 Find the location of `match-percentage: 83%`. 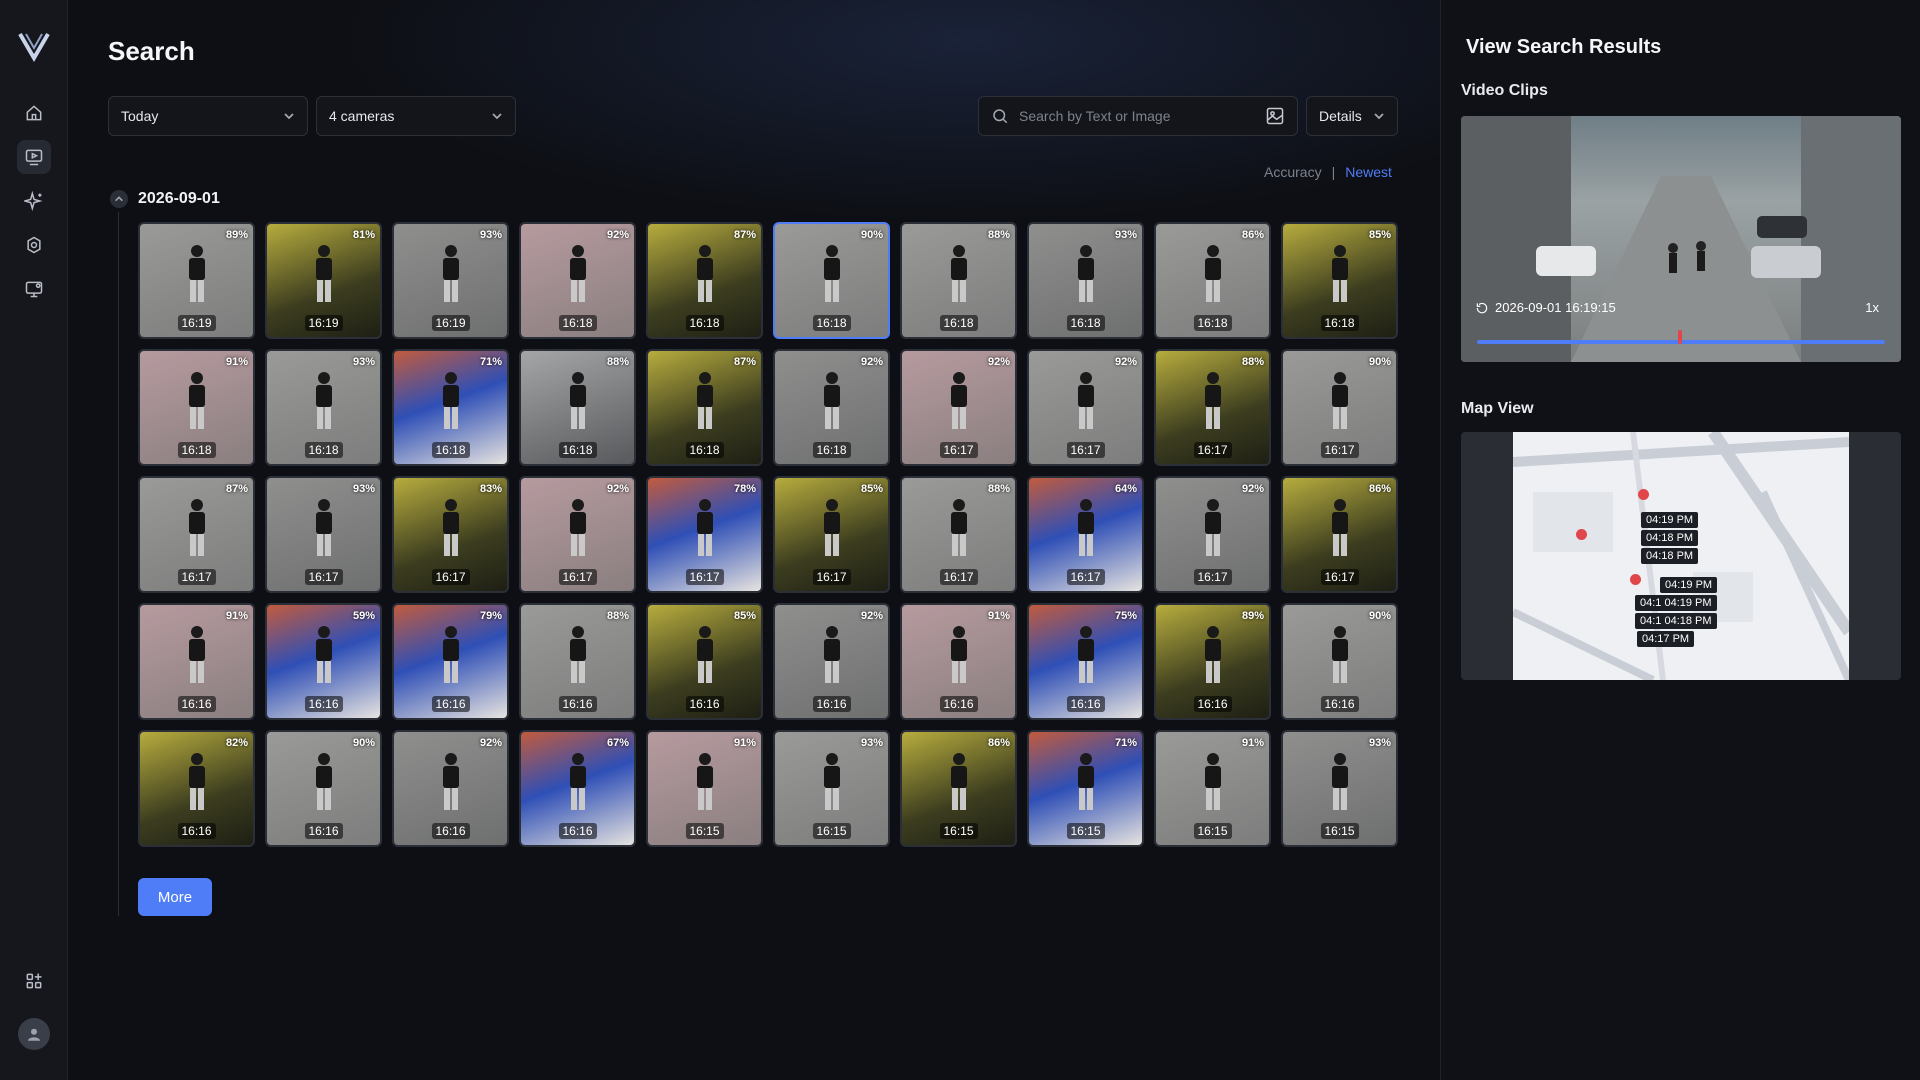

match-percentage: 83% is located at coordinates (490, 489).